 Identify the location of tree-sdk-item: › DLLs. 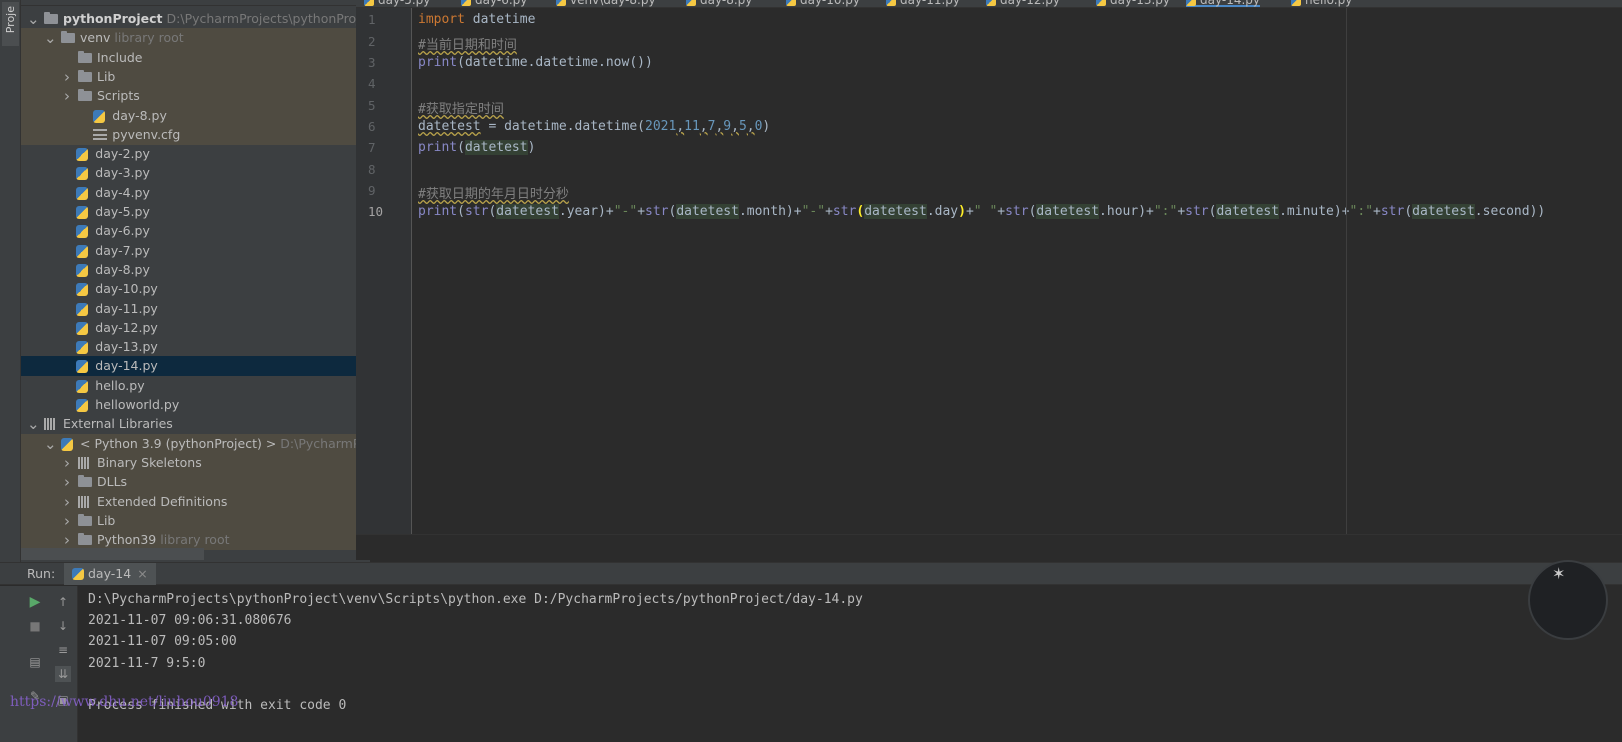
(195, 482).